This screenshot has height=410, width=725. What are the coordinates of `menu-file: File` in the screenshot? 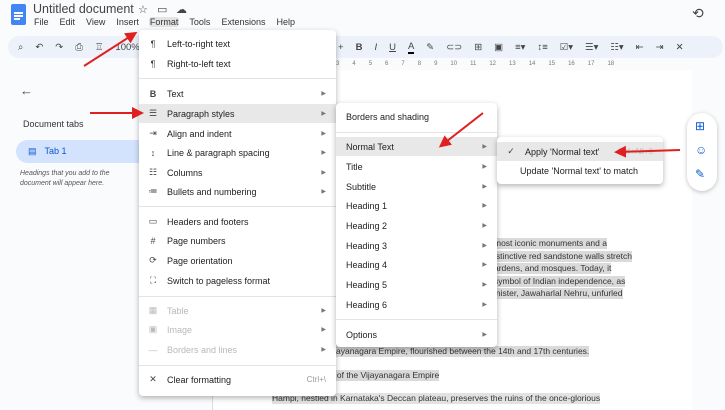 It's located at (41, 22).